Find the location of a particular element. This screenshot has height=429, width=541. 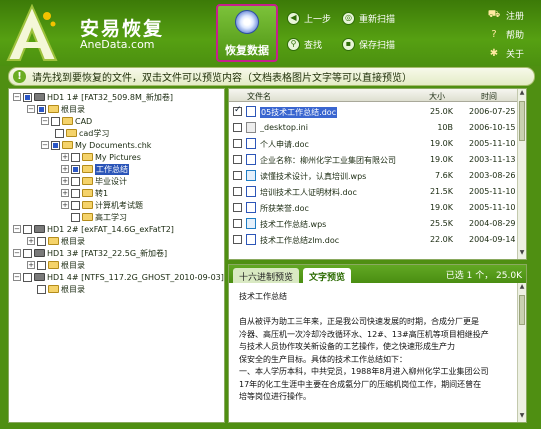

tree-node: − My Documents.chk is located at coordinates (96, 145).